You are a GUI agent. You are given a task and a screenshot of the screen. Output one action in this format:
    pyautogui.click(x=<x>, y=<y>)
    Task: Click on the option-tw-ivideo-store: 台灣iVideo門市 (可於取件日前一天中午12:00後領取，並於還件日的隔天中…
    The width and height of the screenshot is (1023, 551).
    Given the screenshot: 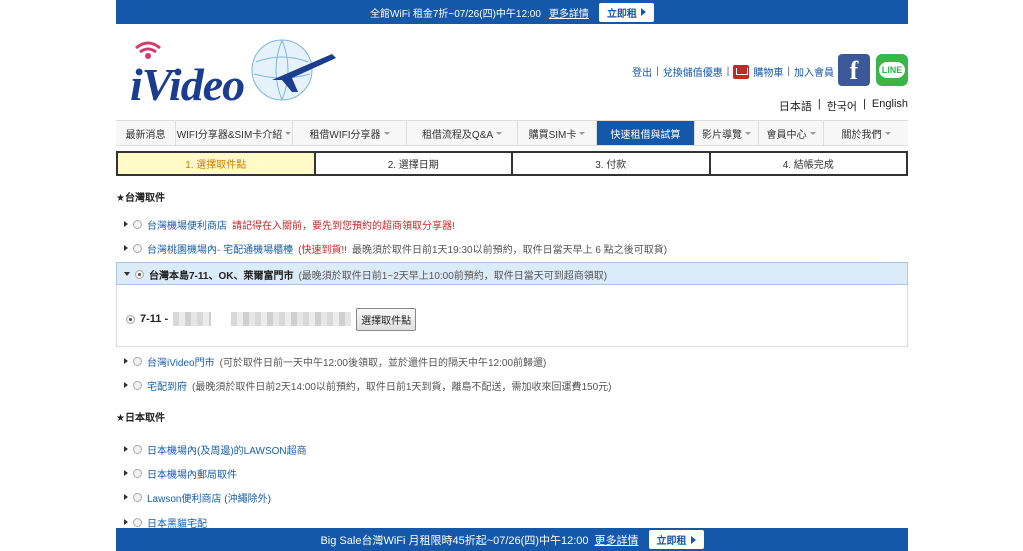 What is the action you would take?
    pyautogui.click(x=335, y=361)
    